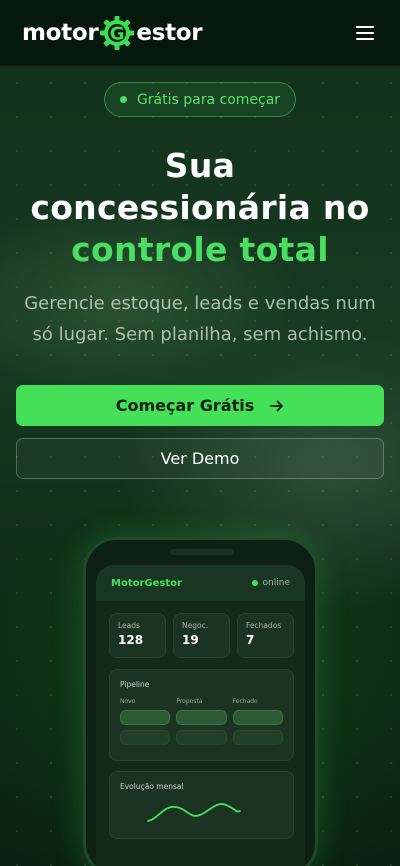 The width and height of the screenshot is (400, 866). I want to click on status-dot-icon, so click(123, 99).